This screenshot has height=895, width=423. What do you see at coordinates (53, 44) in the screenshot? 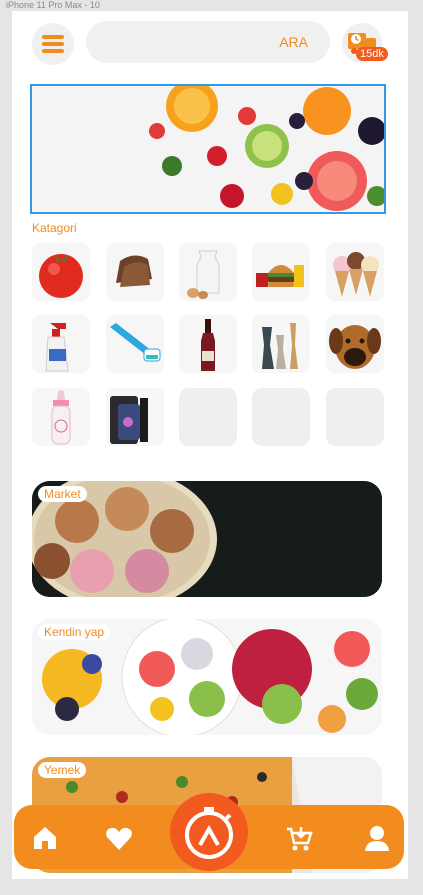
I see `menu-button` at bounding box center [53, 44].